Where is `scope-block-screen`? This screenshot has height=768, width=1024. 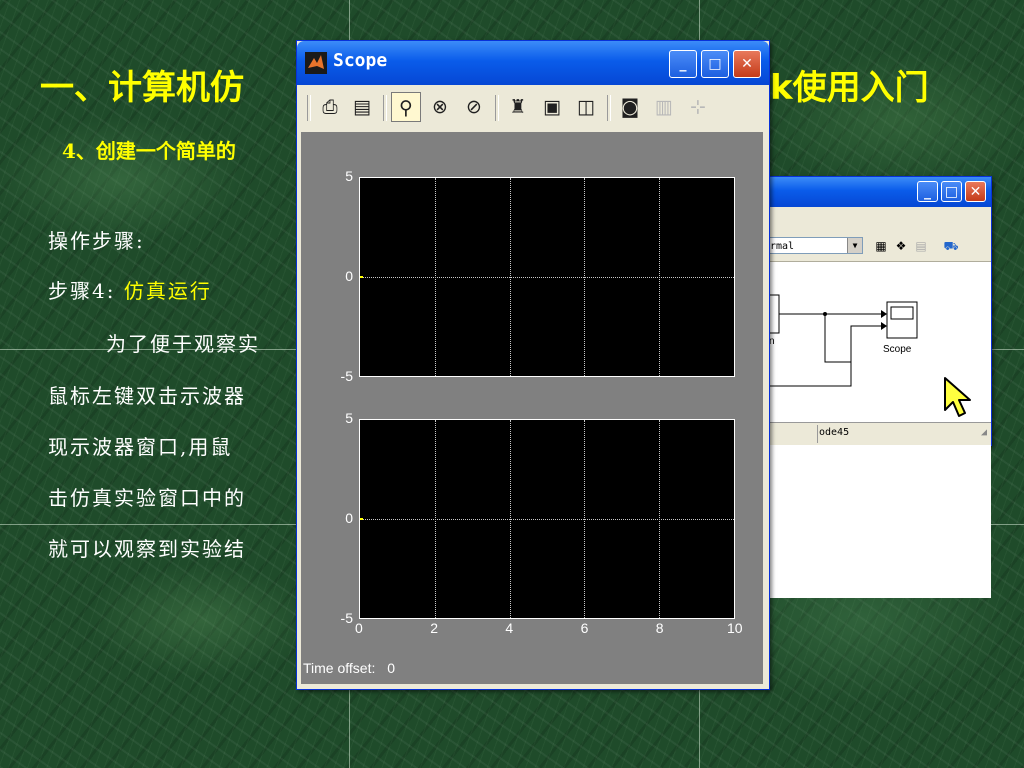 scope-block-screen is located at coordinates (902, 313).